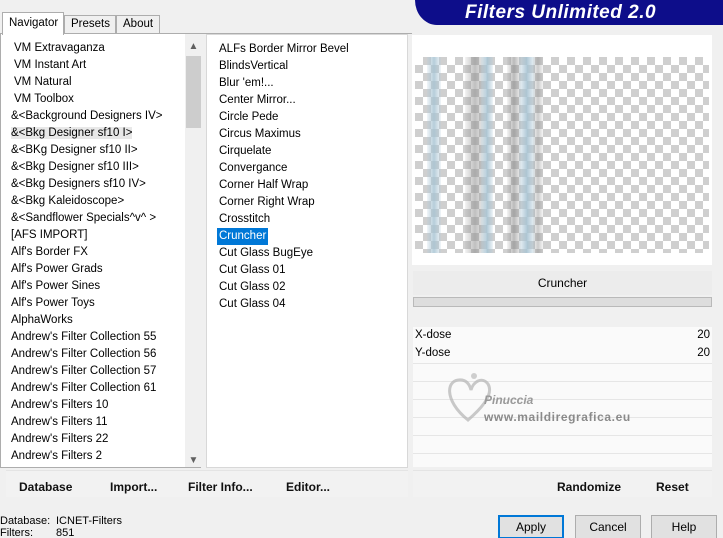 This screenshot has width=723, height=538. Describe the element at coordinates (84, 218) in the screenshot. I see `list-item-label: &<Sandflower Specials^v^ >` at that location.